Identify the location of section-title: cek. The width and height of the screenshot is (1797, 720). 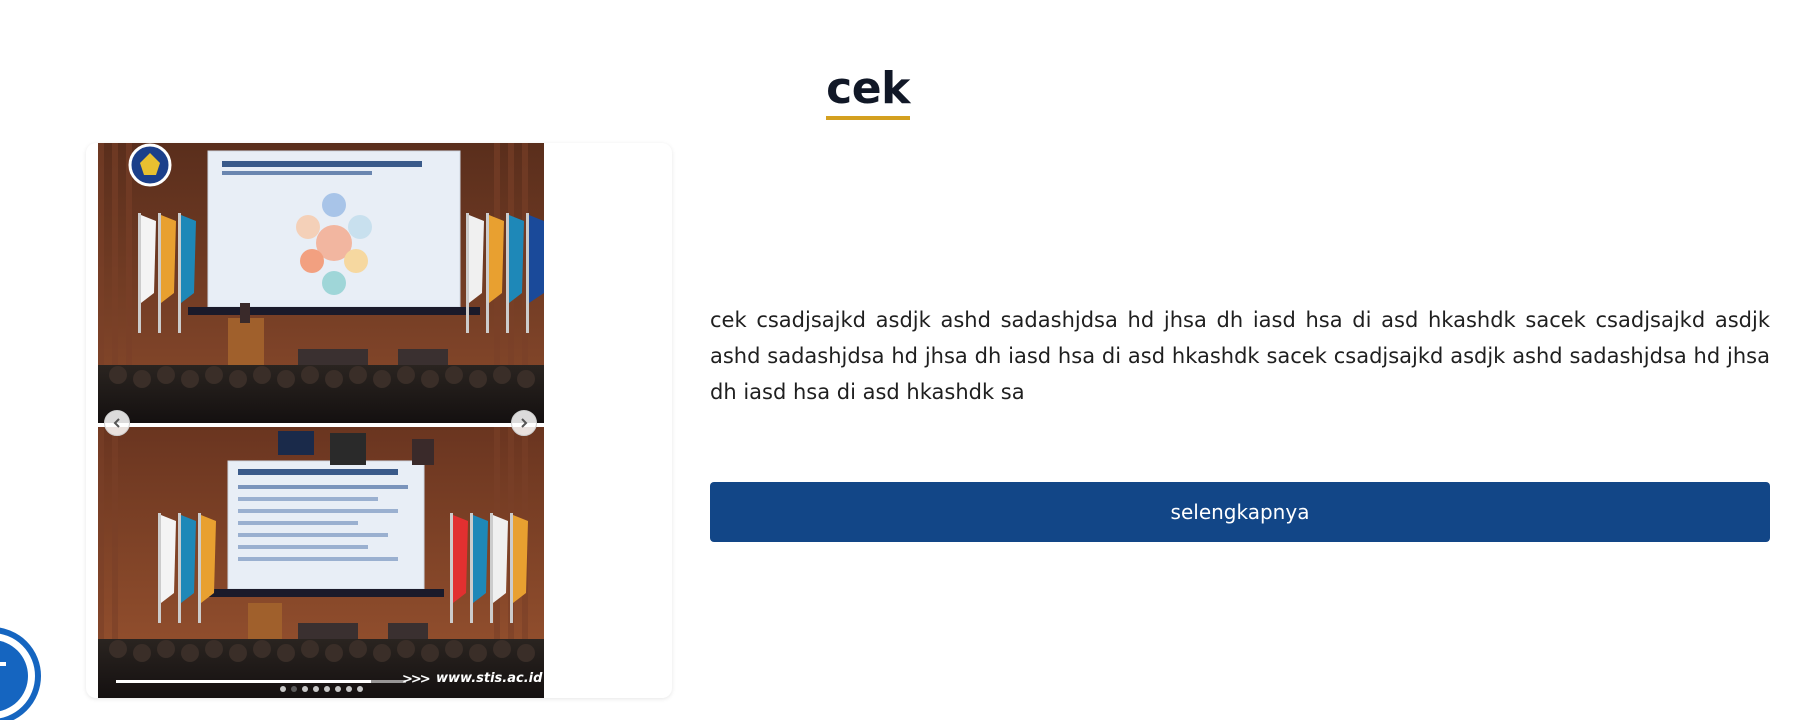
(868, 88).